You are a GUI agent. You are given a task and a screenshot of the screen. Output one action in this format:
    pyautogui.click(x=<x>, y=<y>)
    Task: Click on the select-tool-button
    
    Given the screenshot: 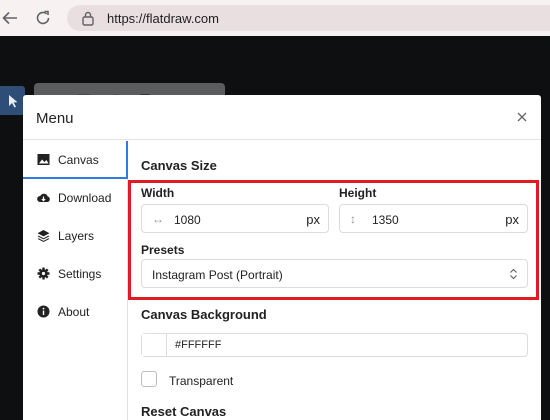 What is the action you would take?
    pyautogui.click(x=12, y=100)
    